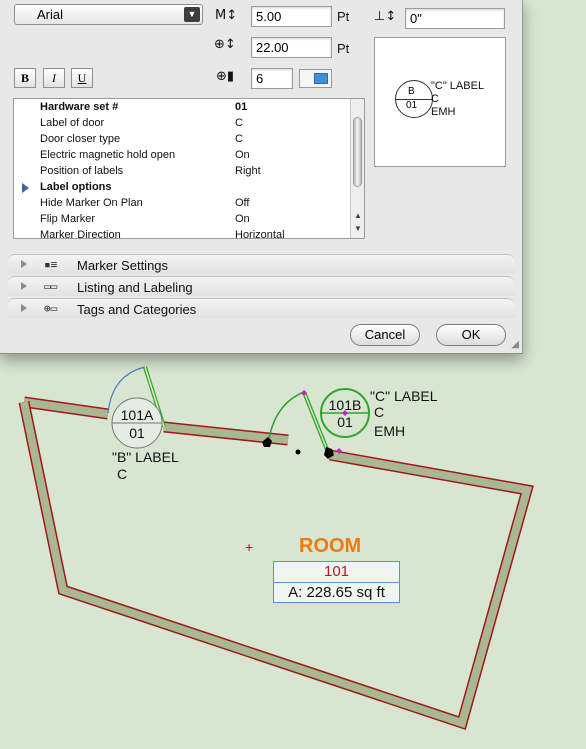 This screenshot has height=749, width=586. What do you see at coordinates (226, 15) in the screenshot?
I see `text-size-icon: M↕` at bounding box center [226, 15].